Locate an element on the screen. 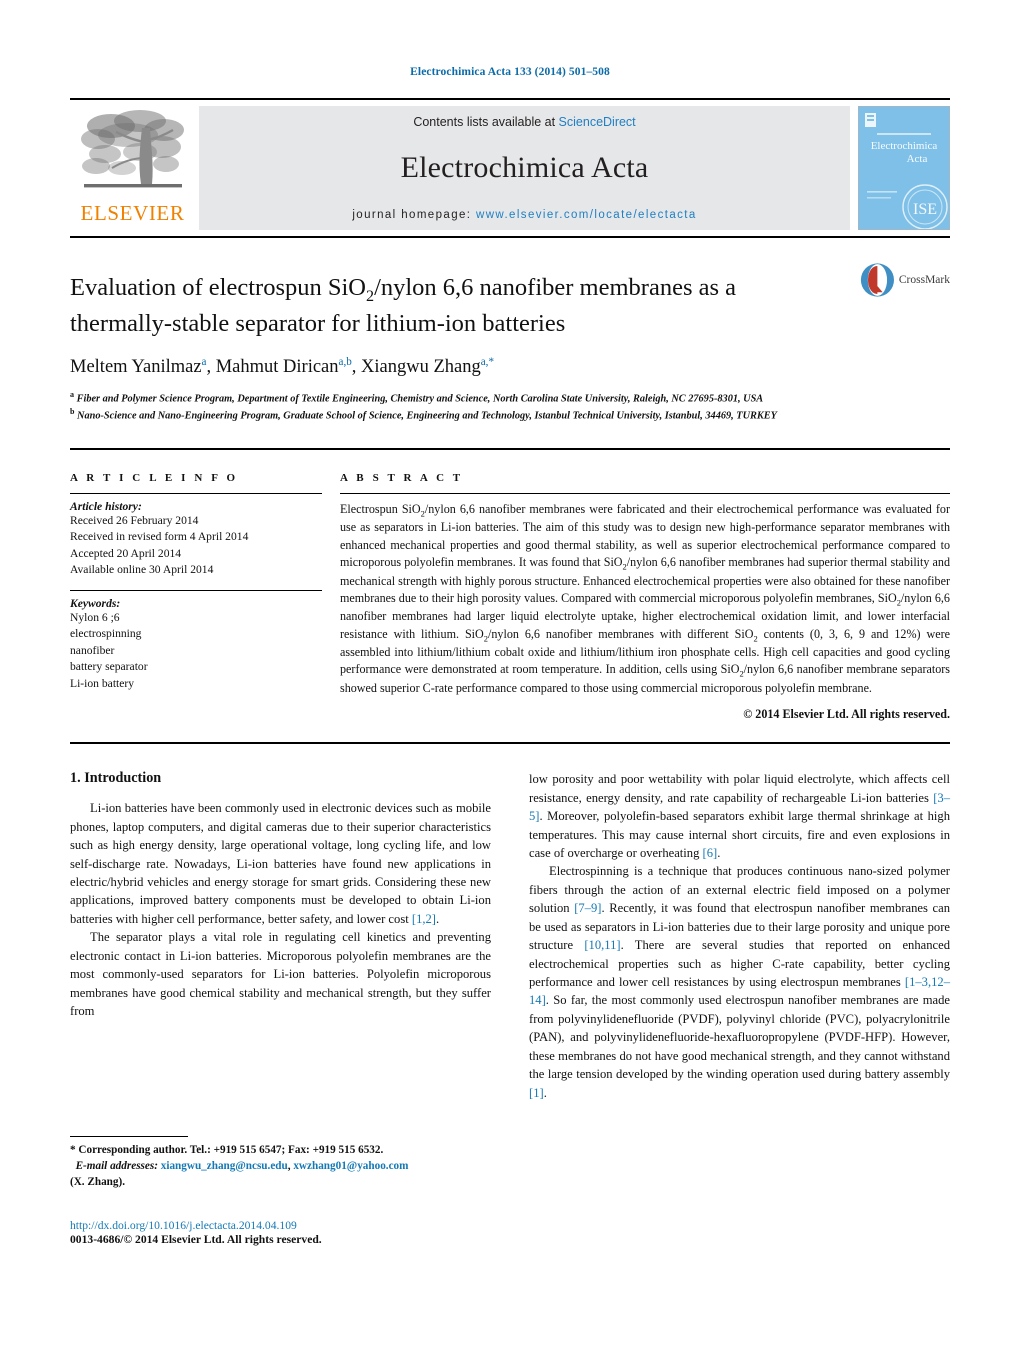  article-history-item: Received in revised form 4 April 2014 is located at coordinates (159, 537).